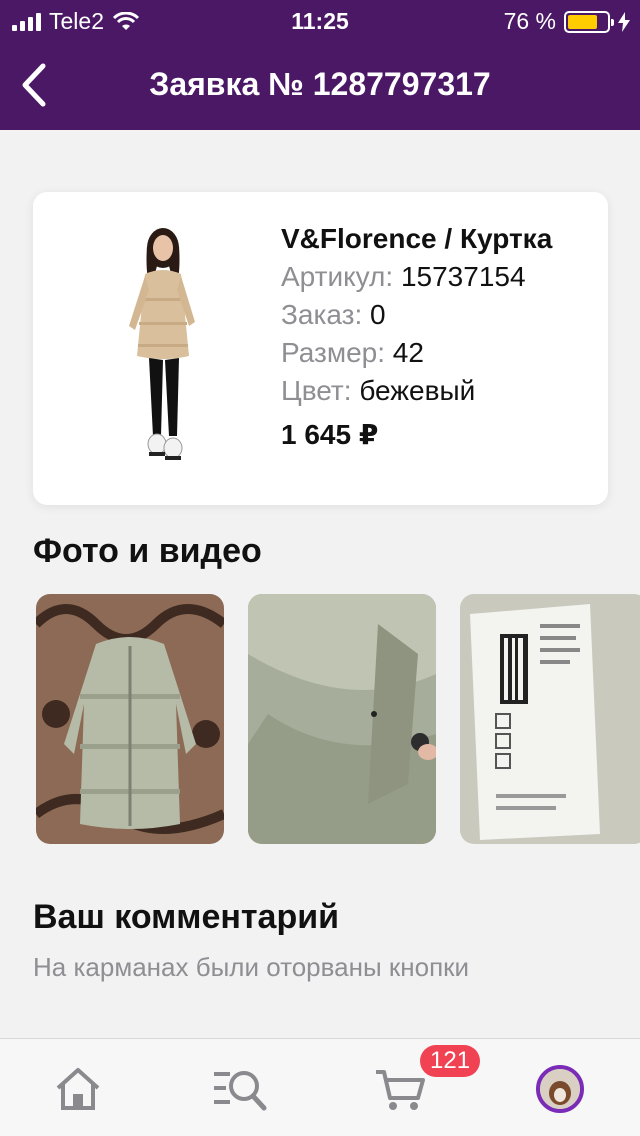  I want to click on order-label: Заказ:, so click(322, 314).